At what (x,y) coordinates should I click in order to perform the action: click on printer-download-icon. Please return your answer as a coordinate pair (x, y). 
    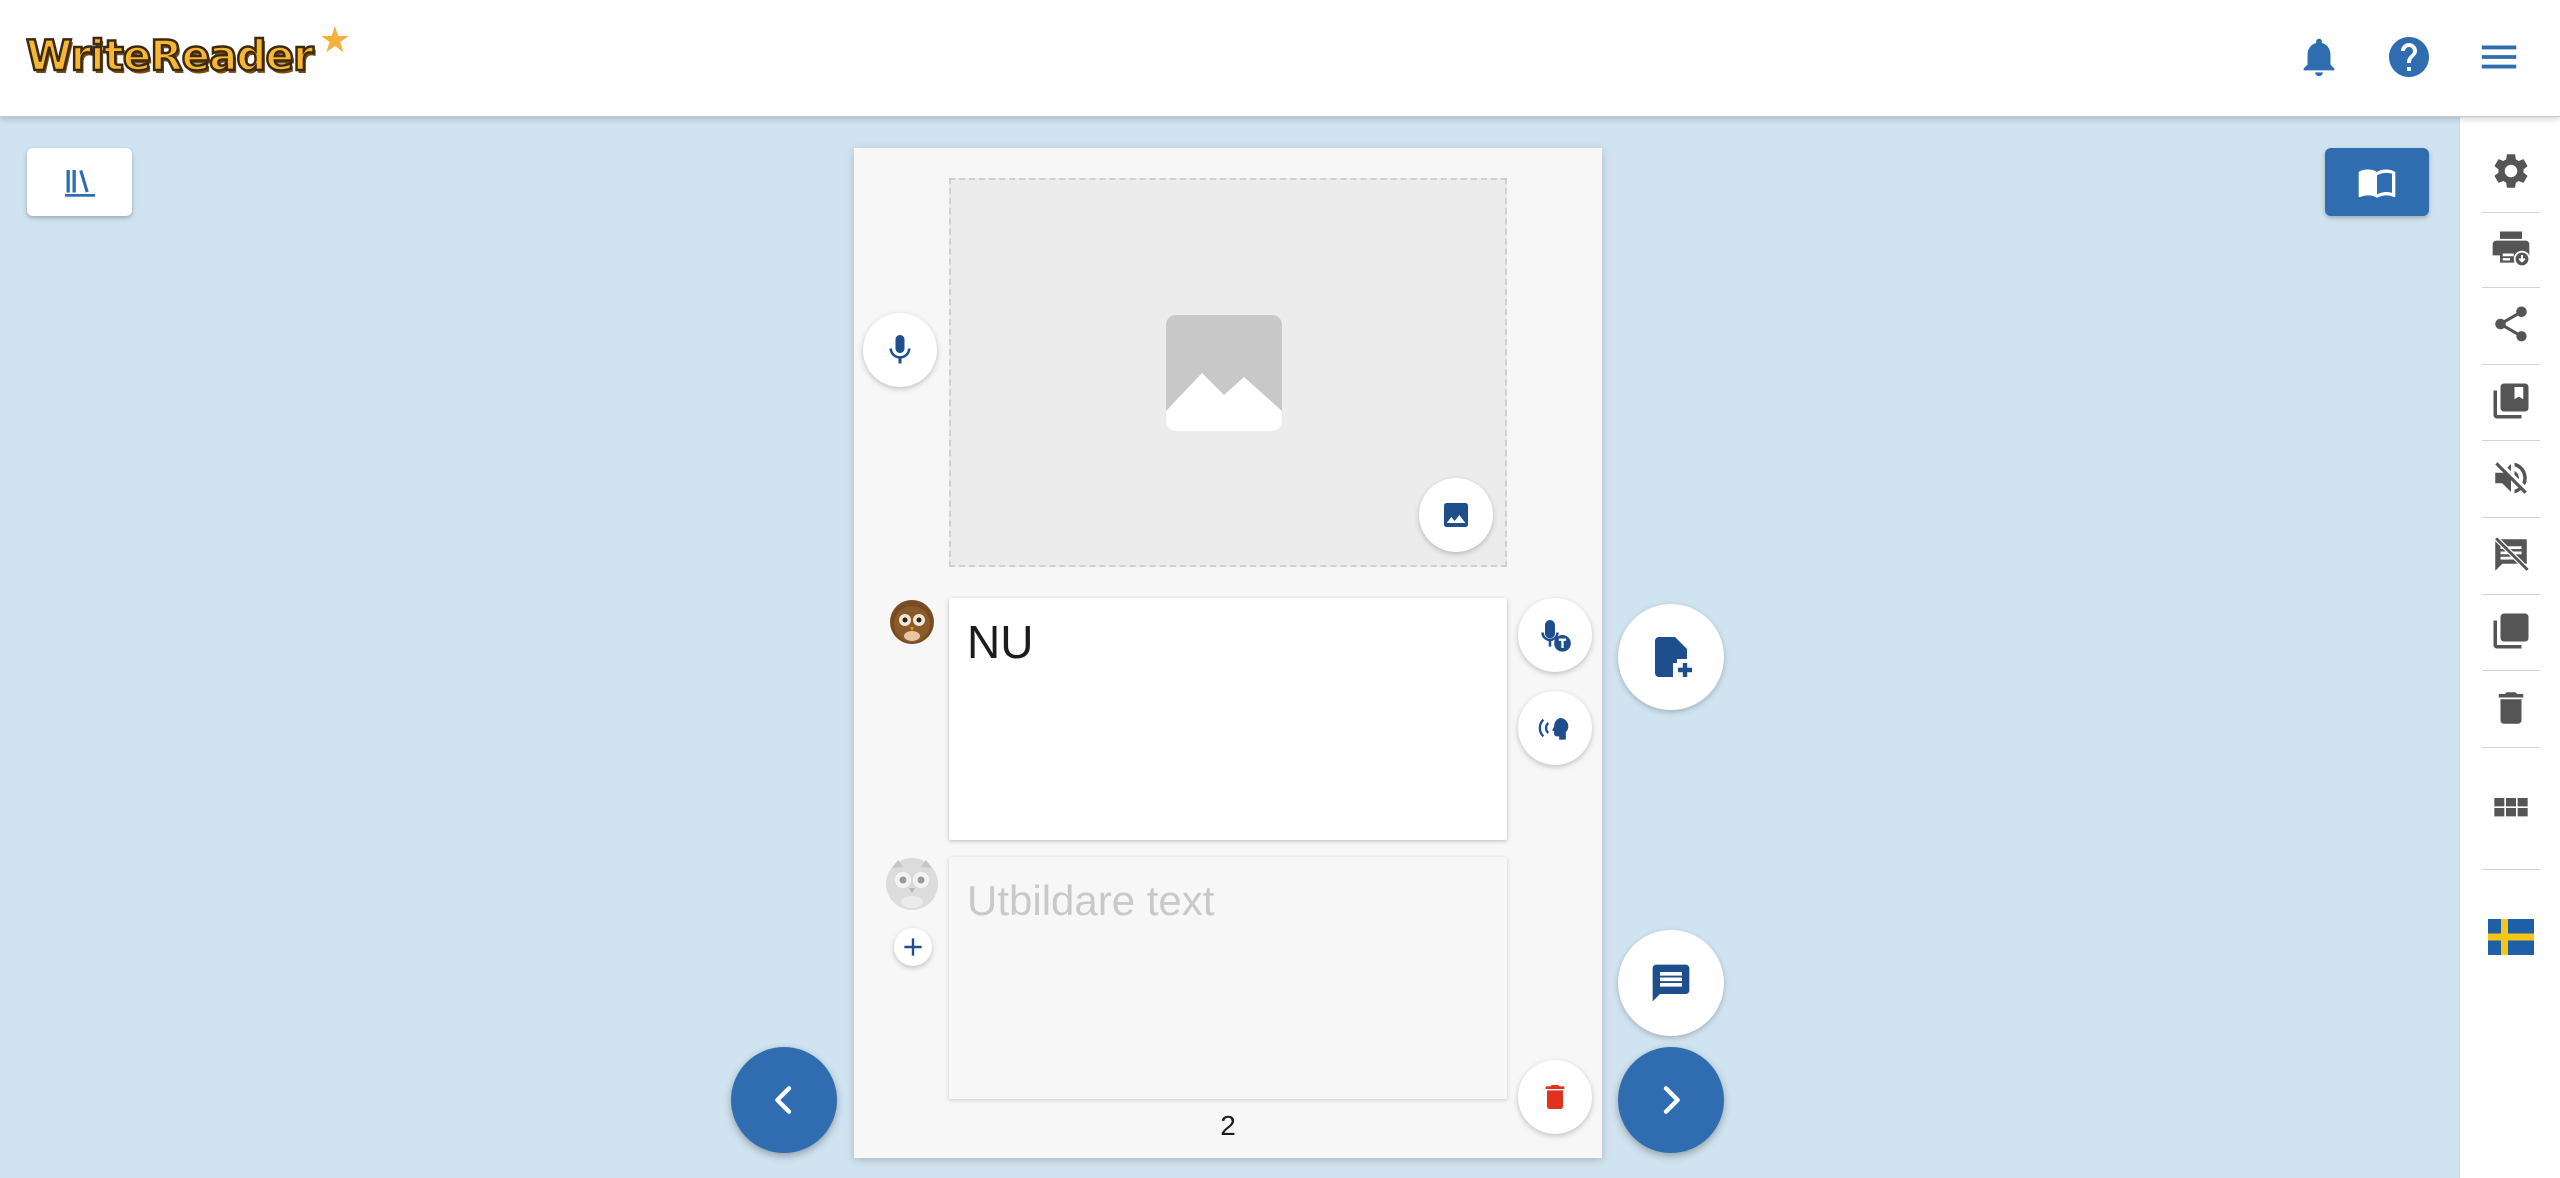
    Looking at the image, I should click on (2511, 249).